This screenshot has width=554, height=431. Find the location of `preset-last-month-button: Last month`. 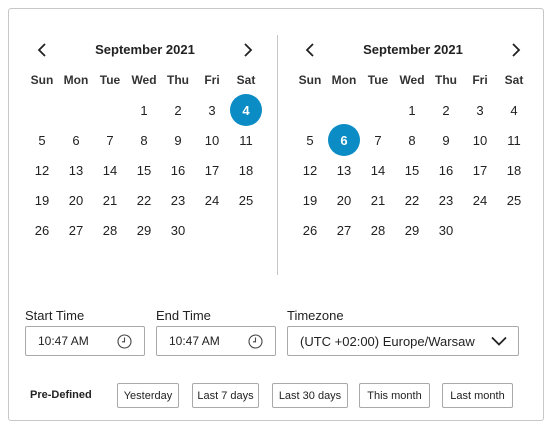

preset-last-month-button: Last month is located at coordinates (477, 395).